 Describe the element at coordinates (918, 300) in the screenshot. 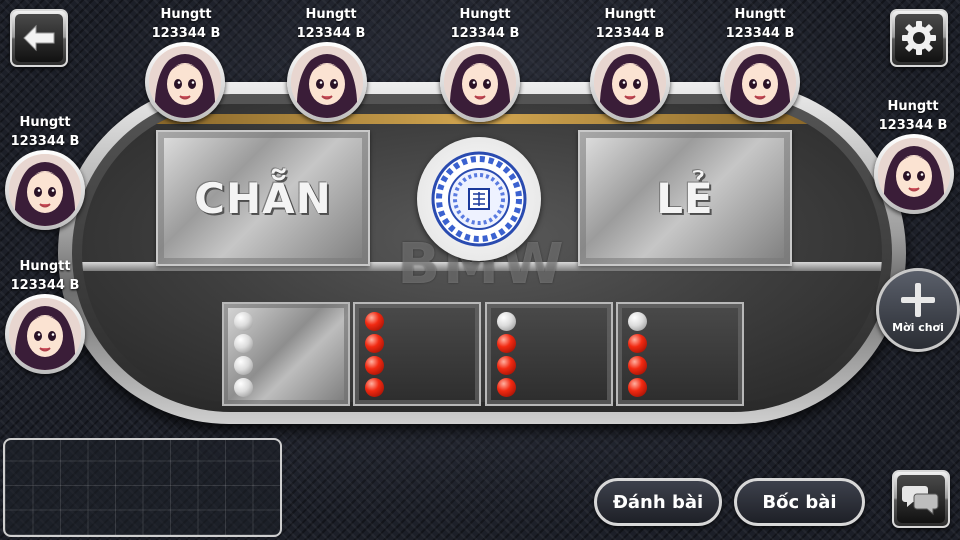

I see `plus-icon-bar` at that location.